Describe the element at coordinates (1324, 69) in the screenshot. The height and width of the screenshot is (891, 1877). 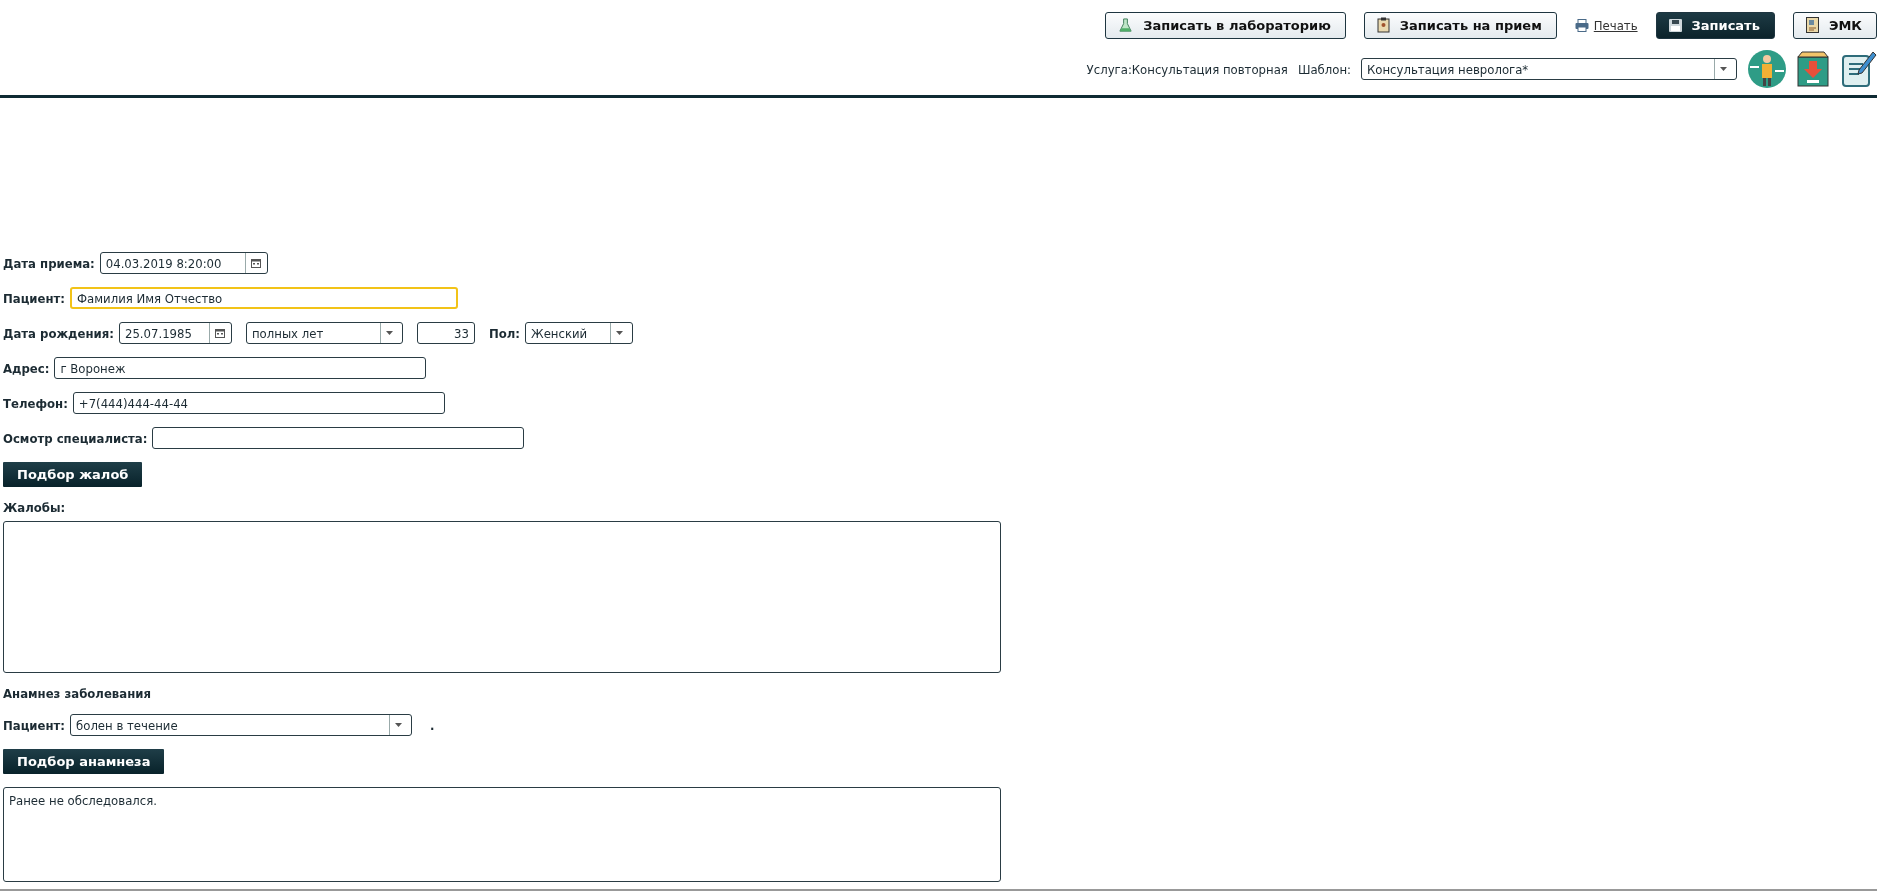
I see `template-label: Шаблон:` at that location.